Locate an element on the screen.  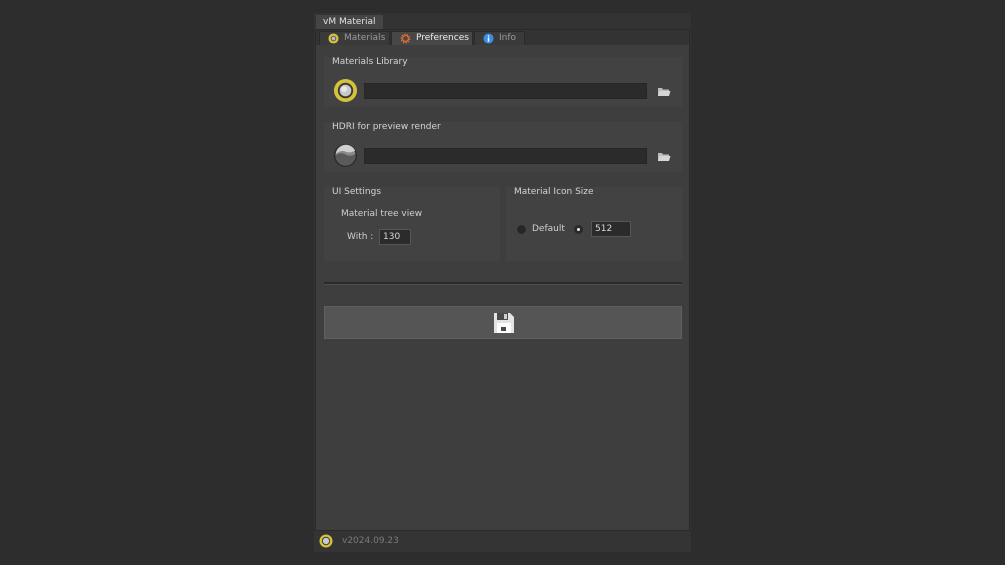
status-footer: v2024.09.23 is located at coordinates (502, 541).